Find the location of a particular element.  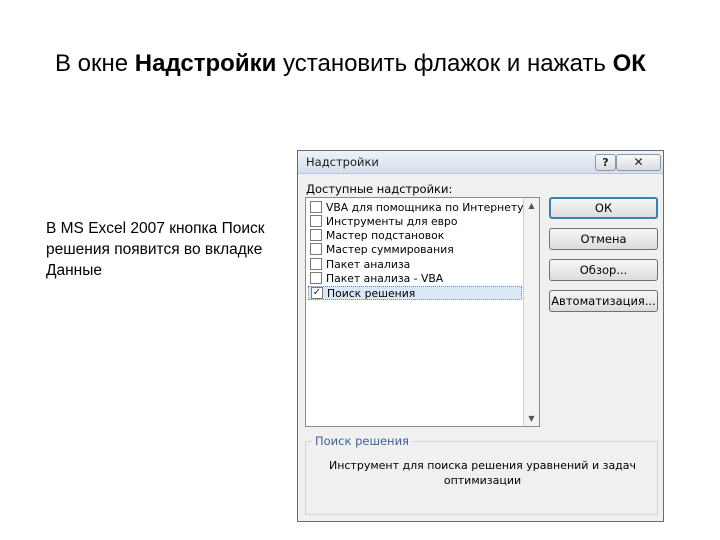

list-item: VBA для помощника по Интернету is located at coordinates (416, 208).